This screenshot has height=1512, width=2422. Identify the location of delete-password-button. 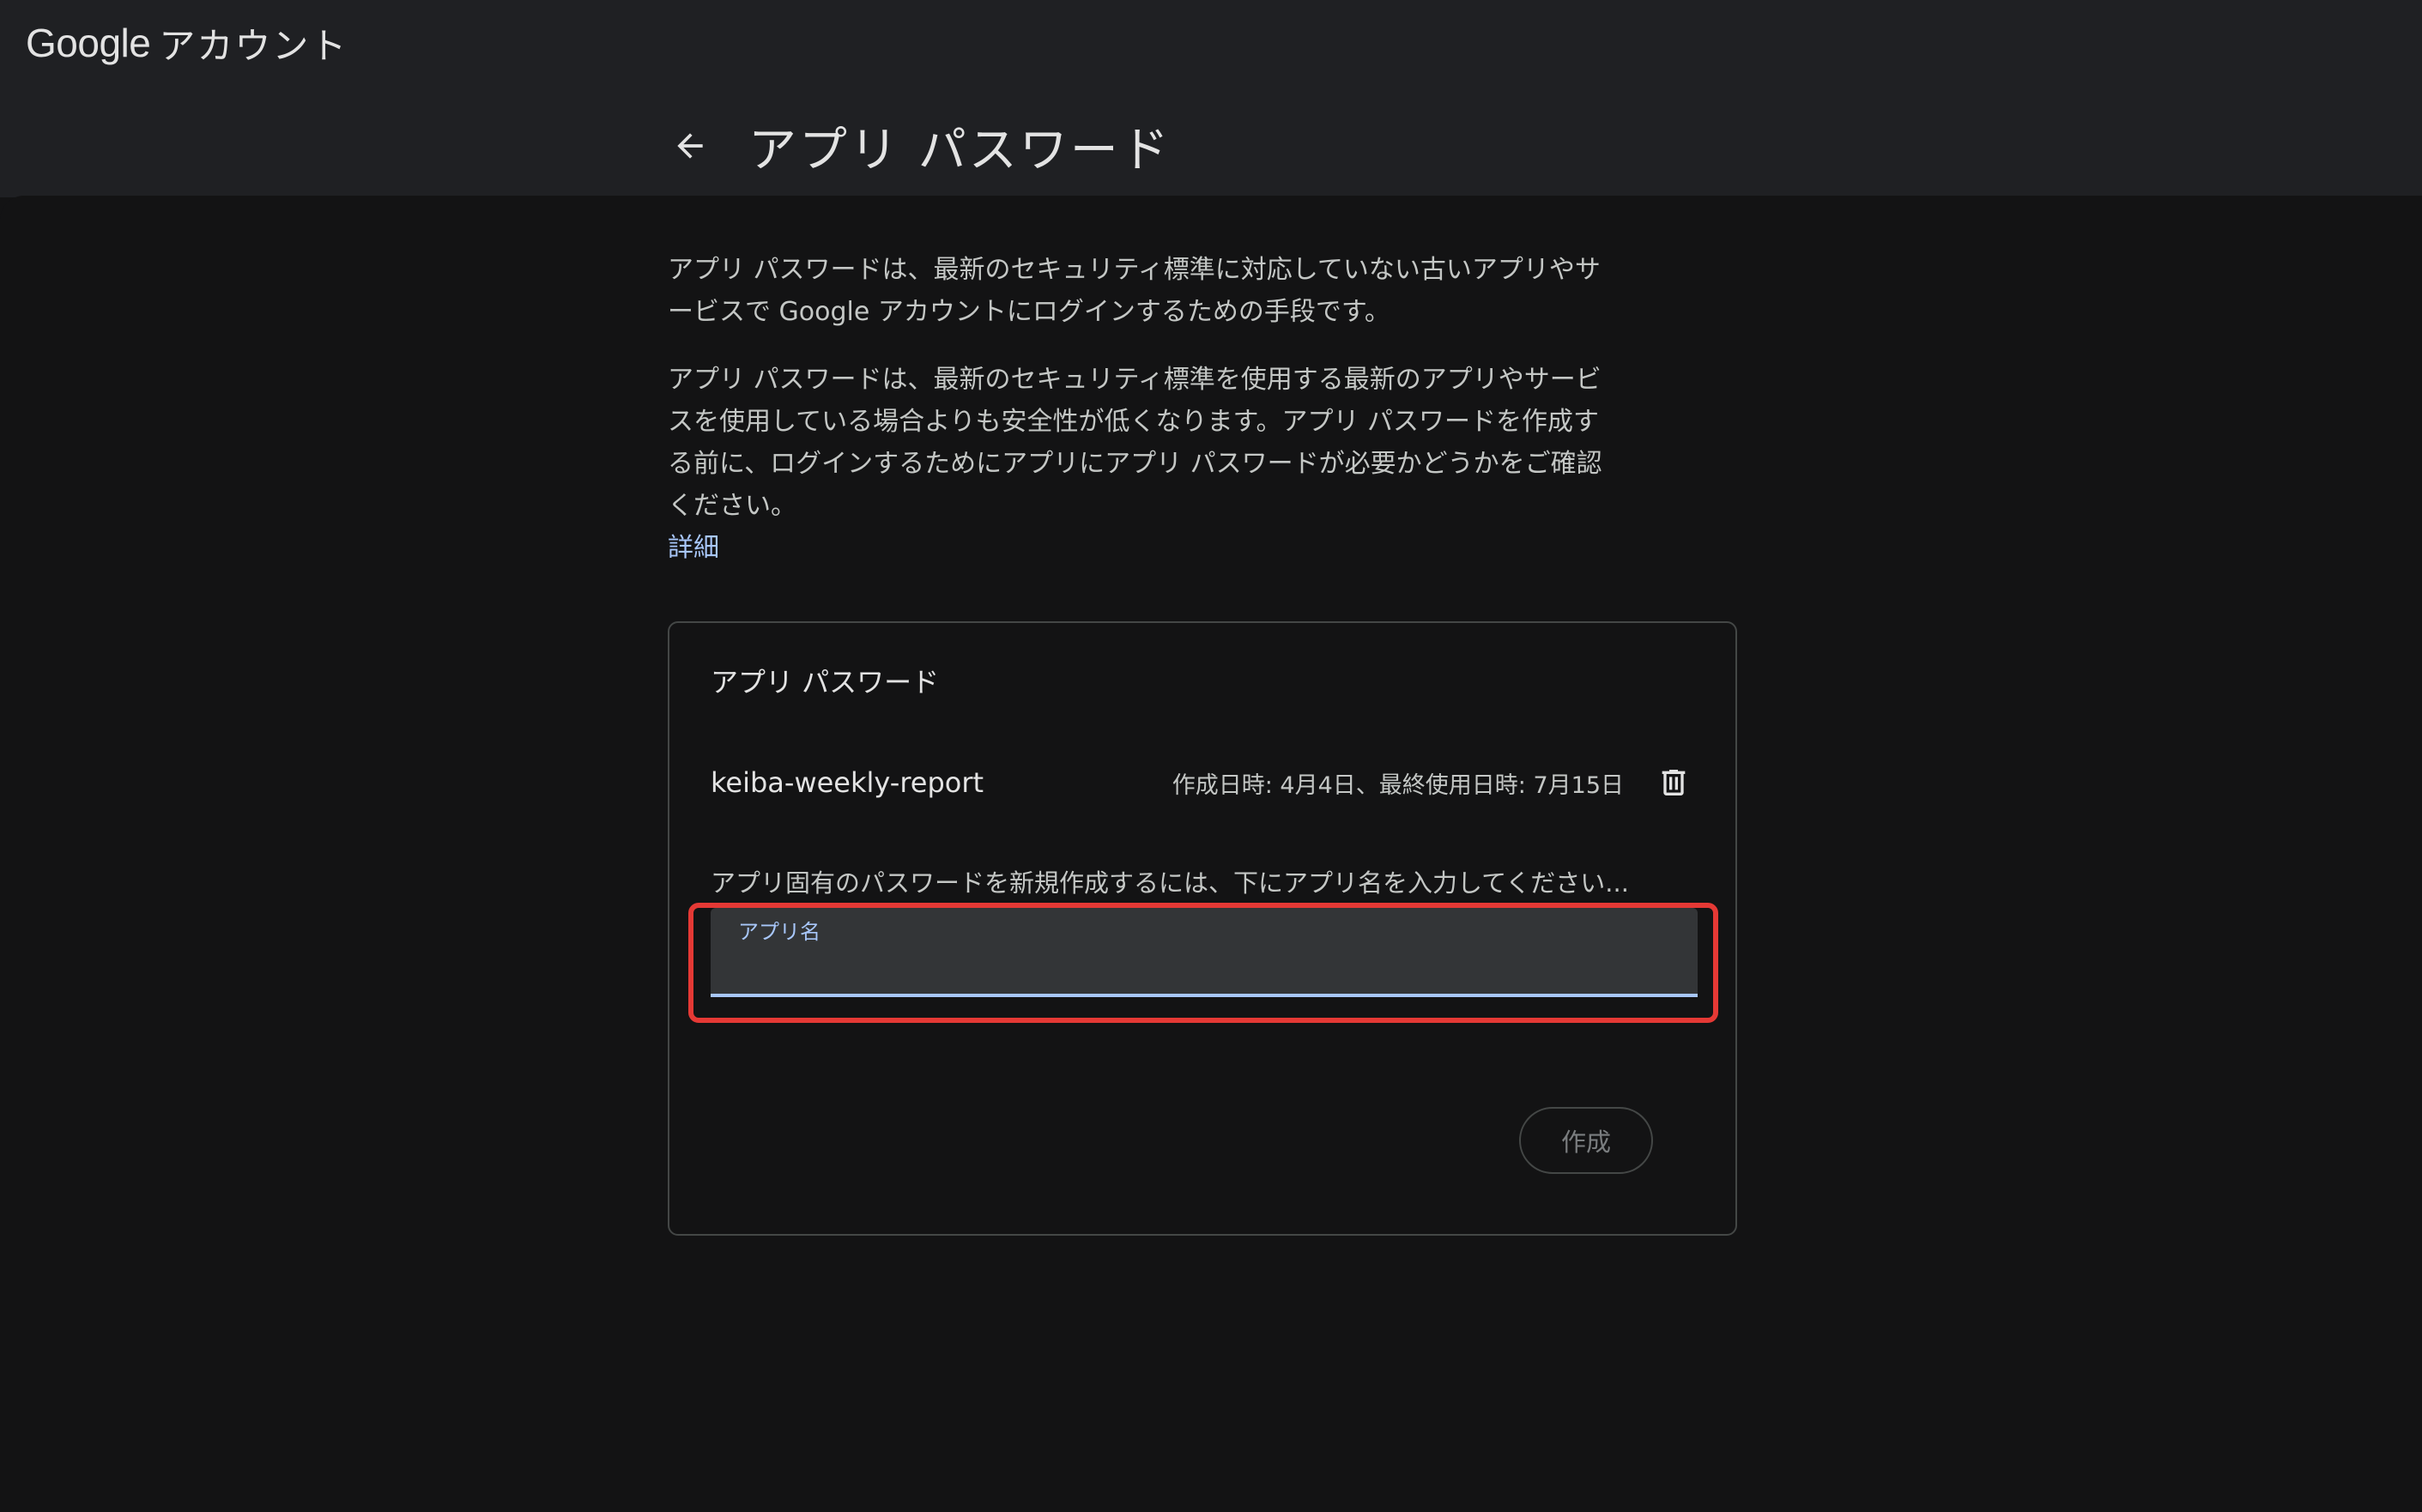
(1674, 783).